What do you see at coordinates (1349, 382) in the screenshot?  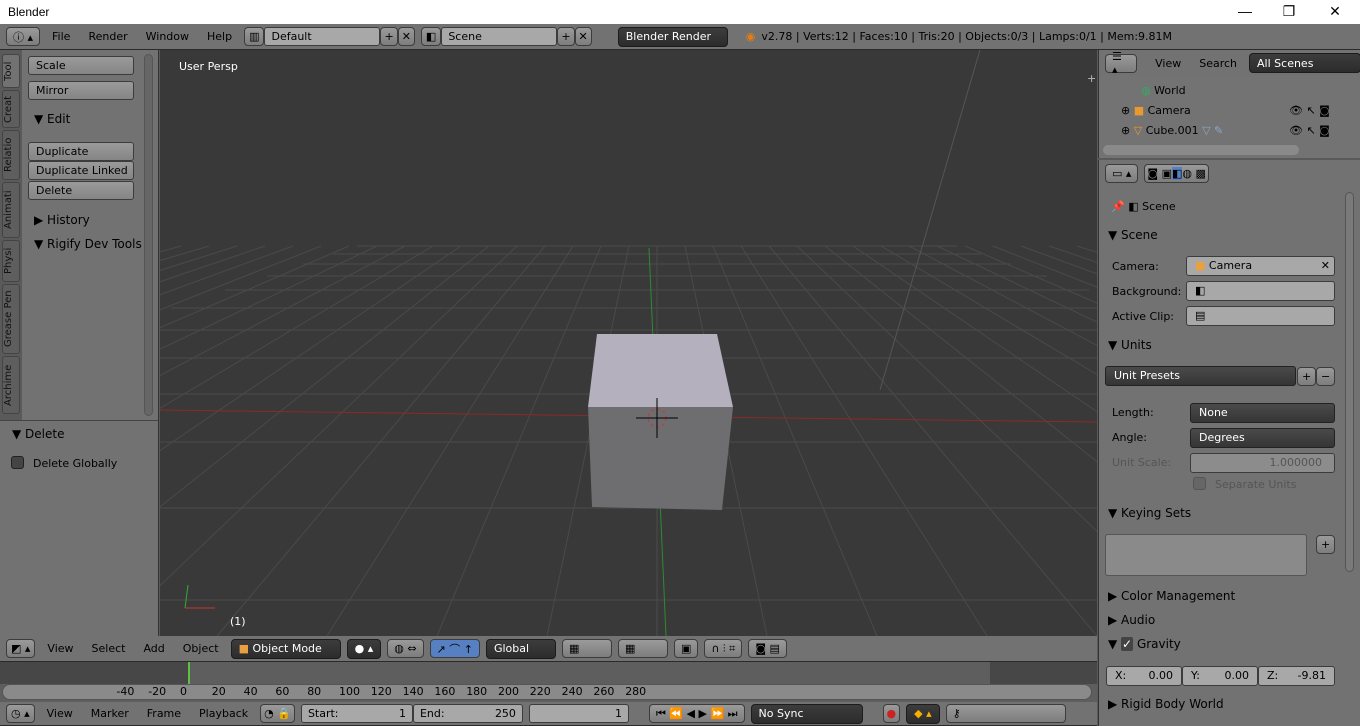 I see `properties-scrollbar` at bounding box center [1349, 382].